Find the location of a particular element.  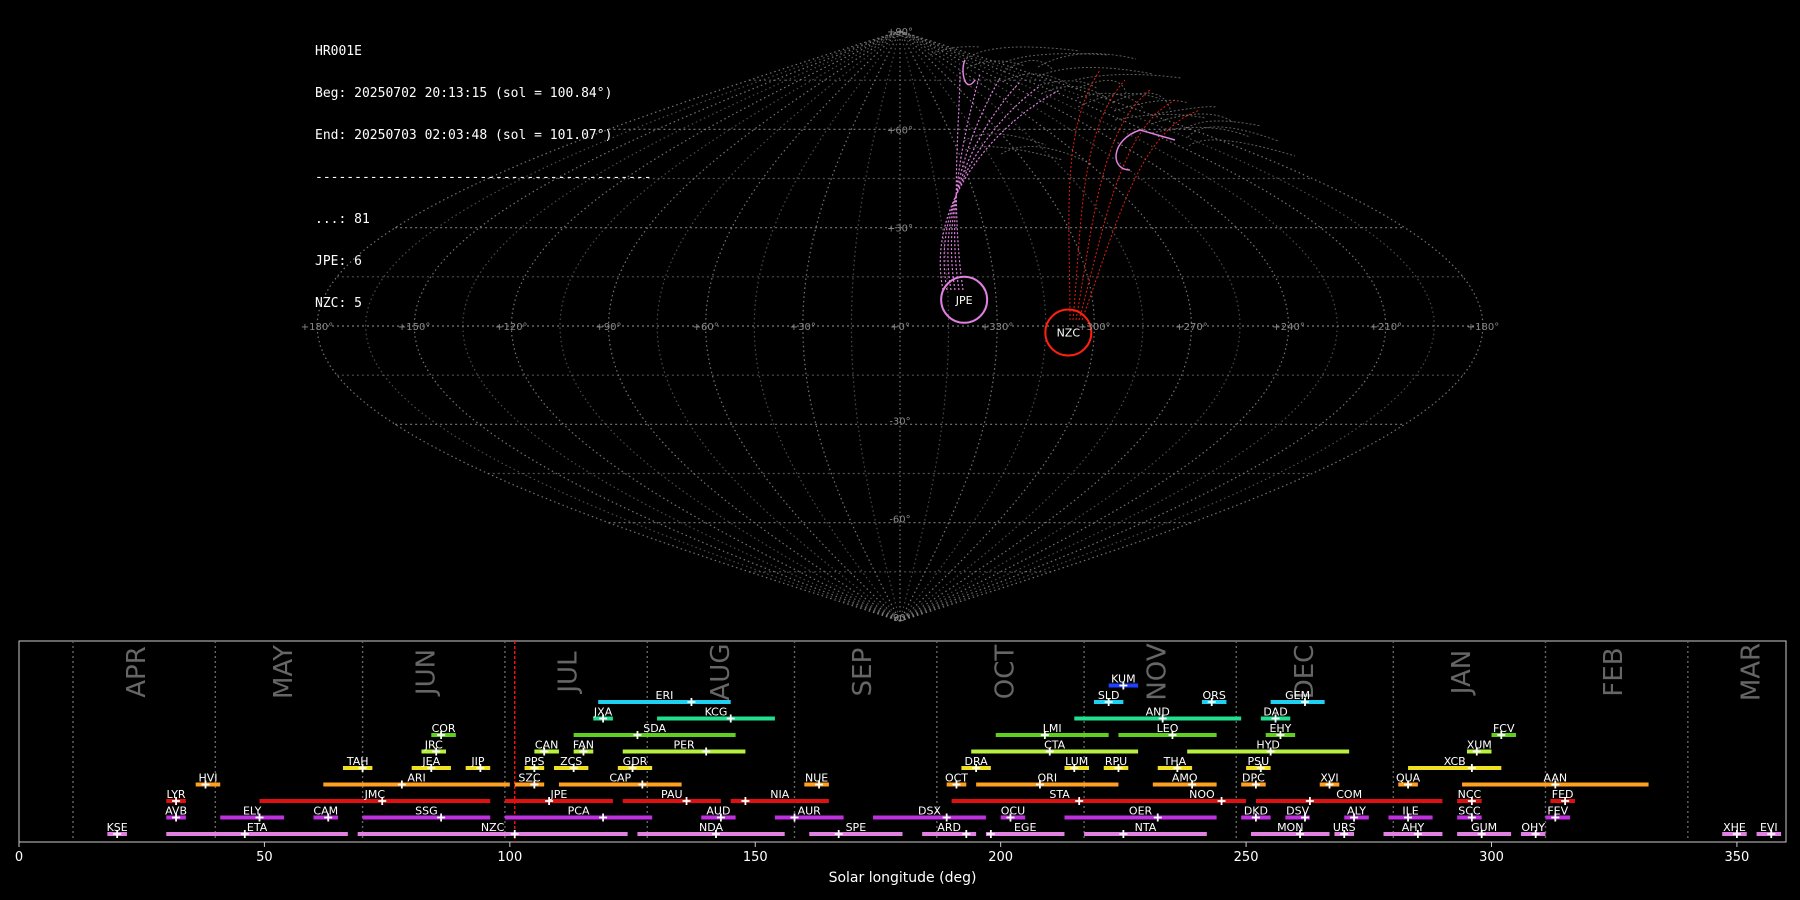

shower-peak-aud is located at coordinates (720, 817).